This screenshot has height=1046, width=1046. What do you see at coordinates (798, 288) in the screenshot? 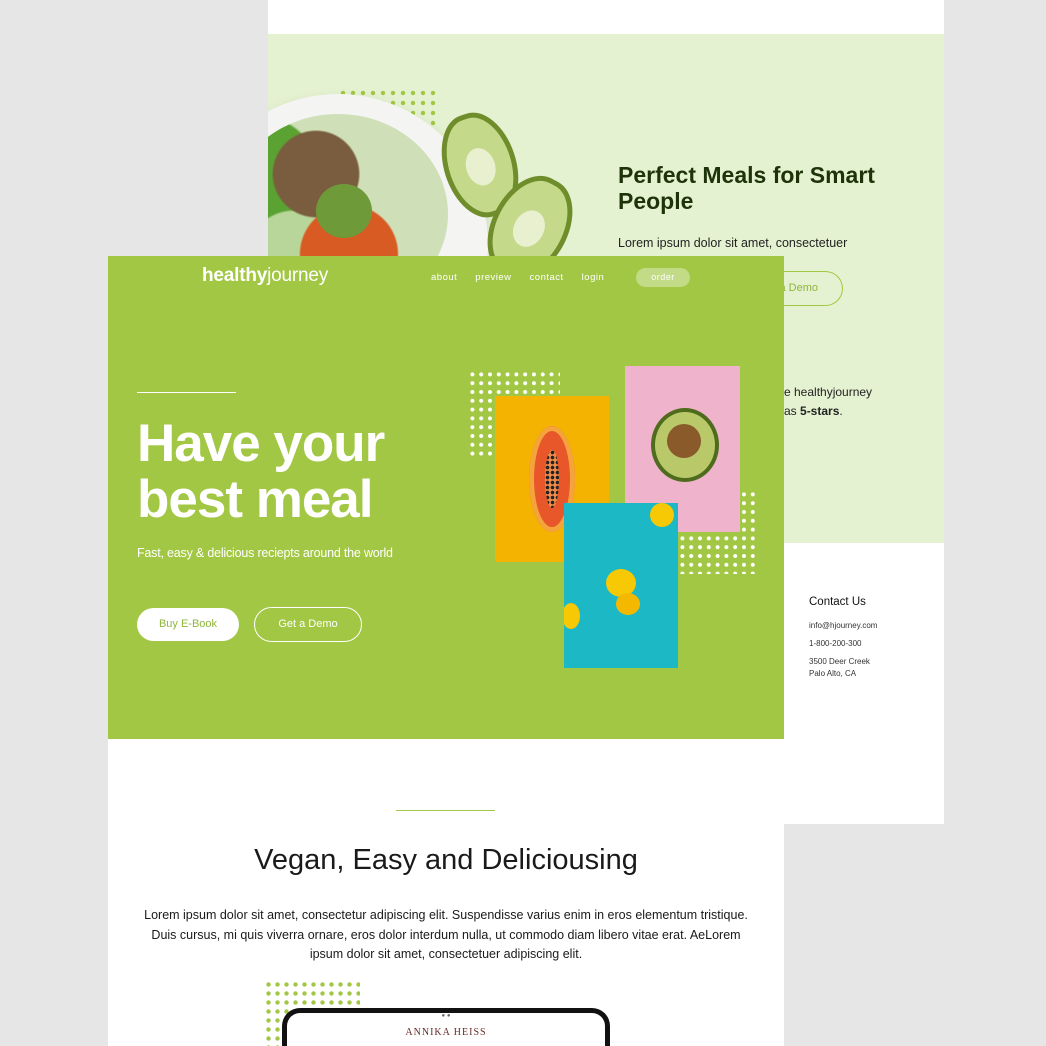
I see `back-demo-label: a Demo` at bounding box center [798, 288].